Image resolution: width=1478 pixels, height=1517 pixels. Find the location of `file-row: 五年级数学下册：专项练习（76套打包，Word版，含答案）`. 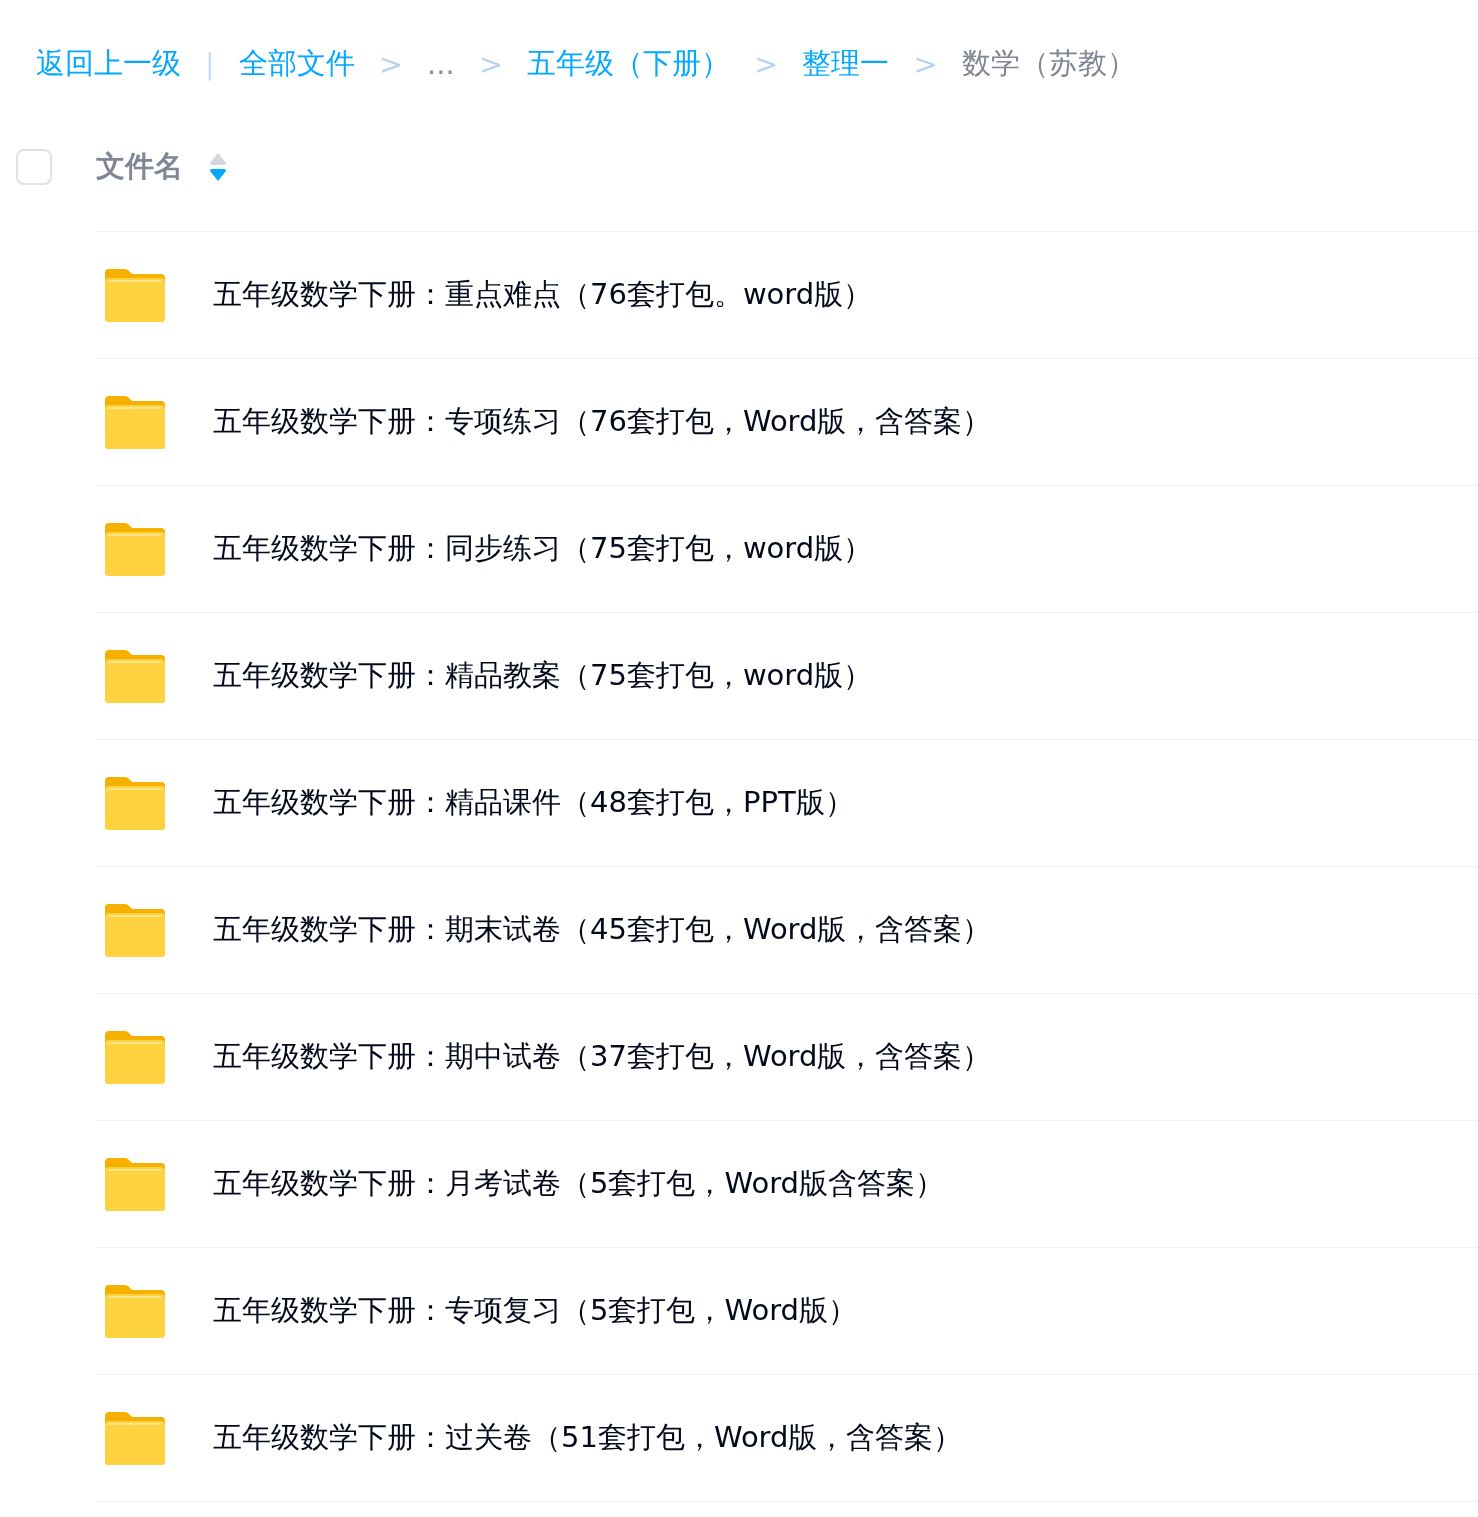

file-row: 五年级数学下册：专项练习（76套打包，Word版，含答案） is located at coordinates (787, 421).